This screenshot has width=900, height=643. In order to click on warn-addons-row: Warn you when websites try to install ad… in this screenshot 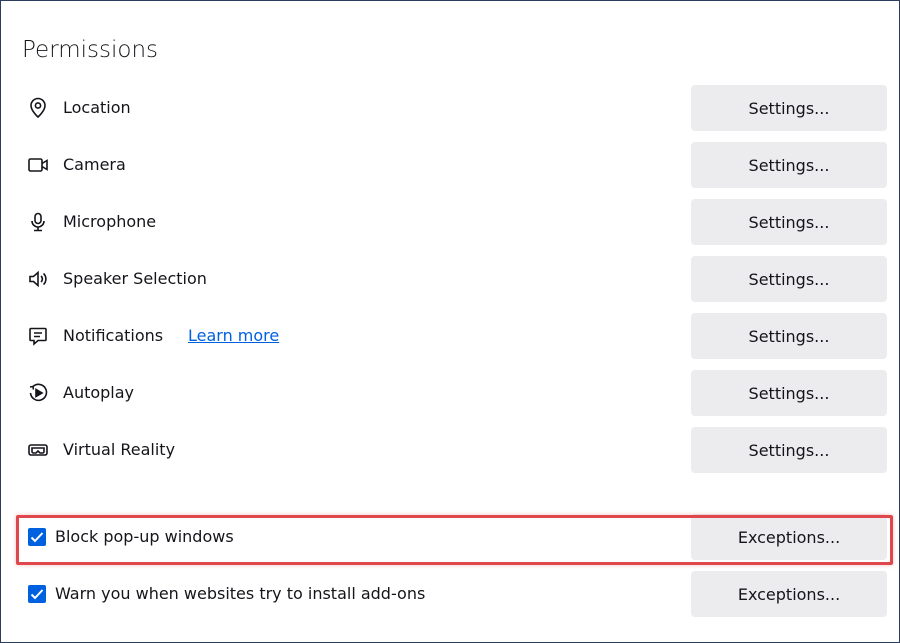, I will do `click(450, 594)`.